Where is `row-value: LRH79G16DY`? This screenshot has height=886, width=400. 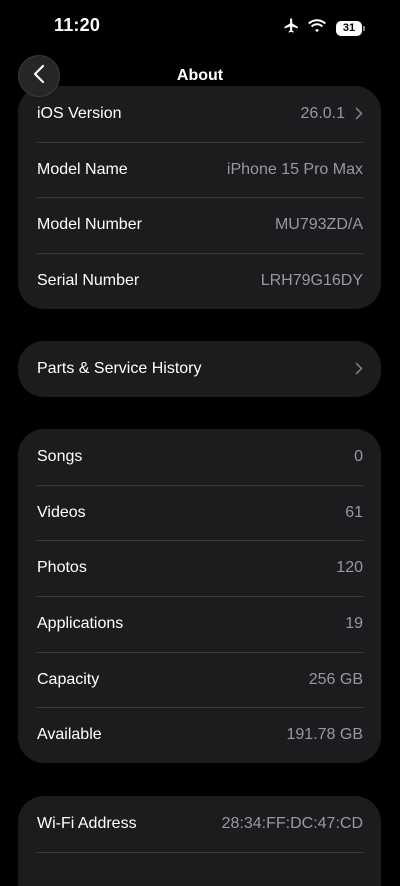 row-value: LRH79G16DY is located at coordinates (311, 280).